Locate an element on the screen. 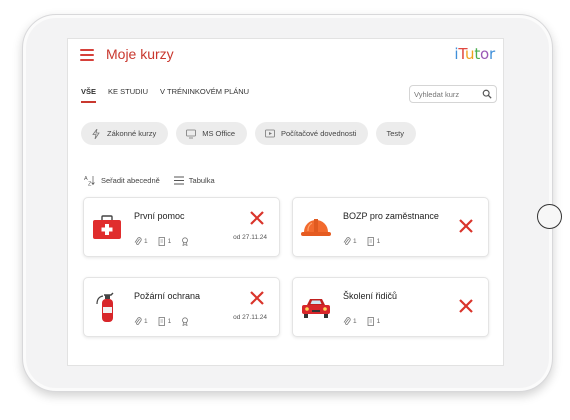  svg-text: Z is located at coordinates (90, 184).